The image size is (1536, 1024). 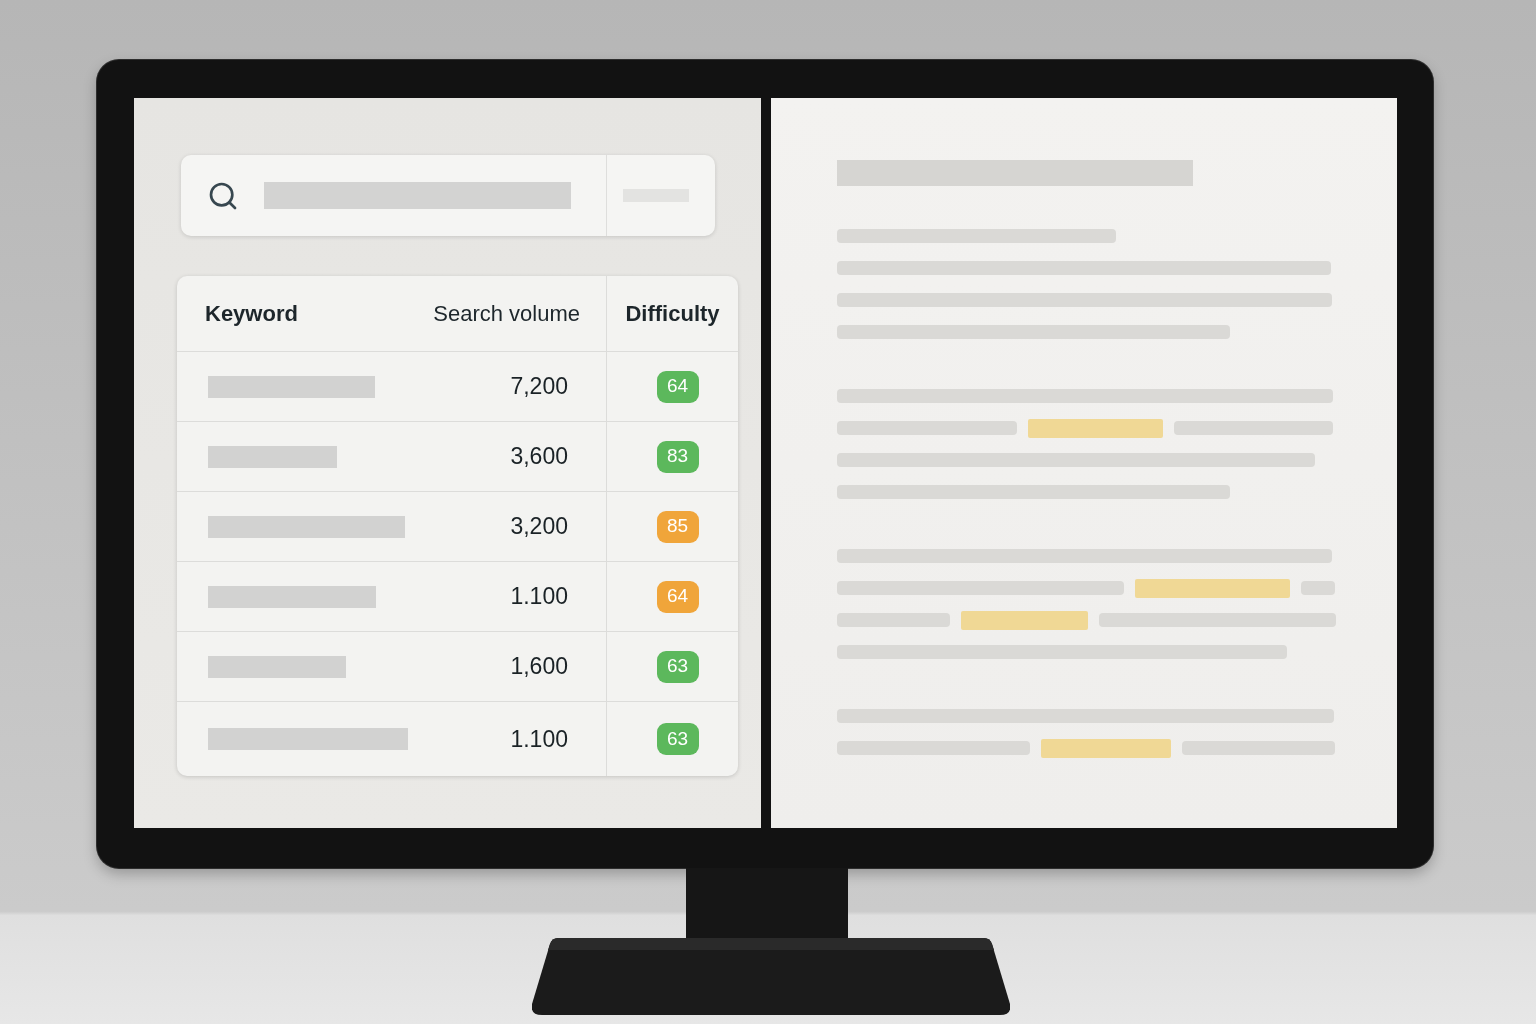 What do you see at coordinates (539, 667) in the screenshot?
I see `table-cell-text: 1,600` at bounding box center [539, 667].